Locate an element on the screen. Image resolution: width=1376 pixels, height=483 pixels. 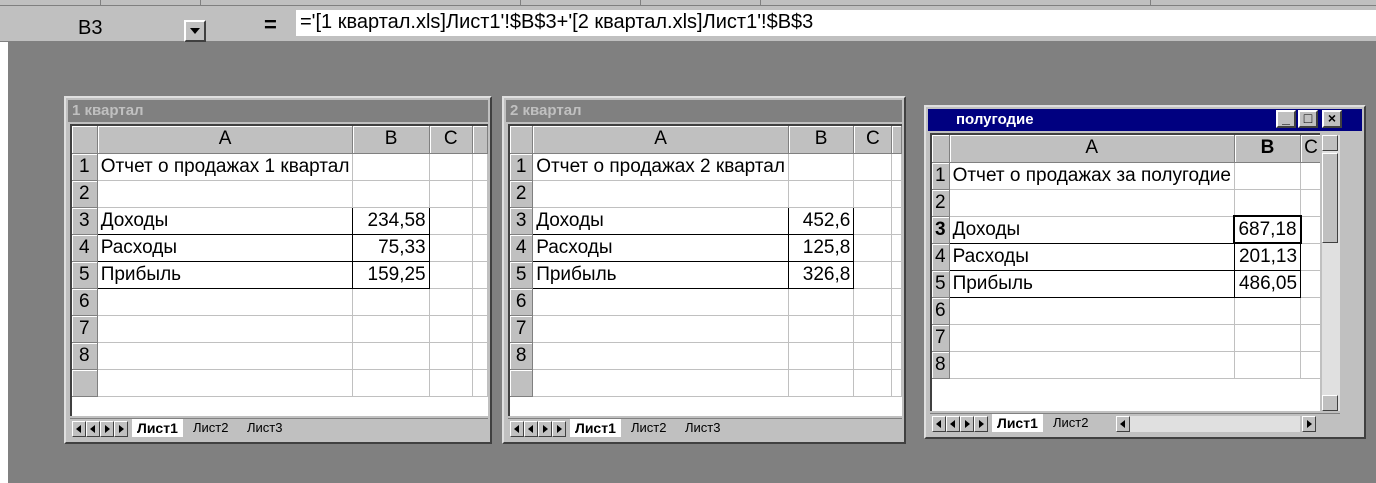
scroll-up-icon is located at coordinates (1330, 143).